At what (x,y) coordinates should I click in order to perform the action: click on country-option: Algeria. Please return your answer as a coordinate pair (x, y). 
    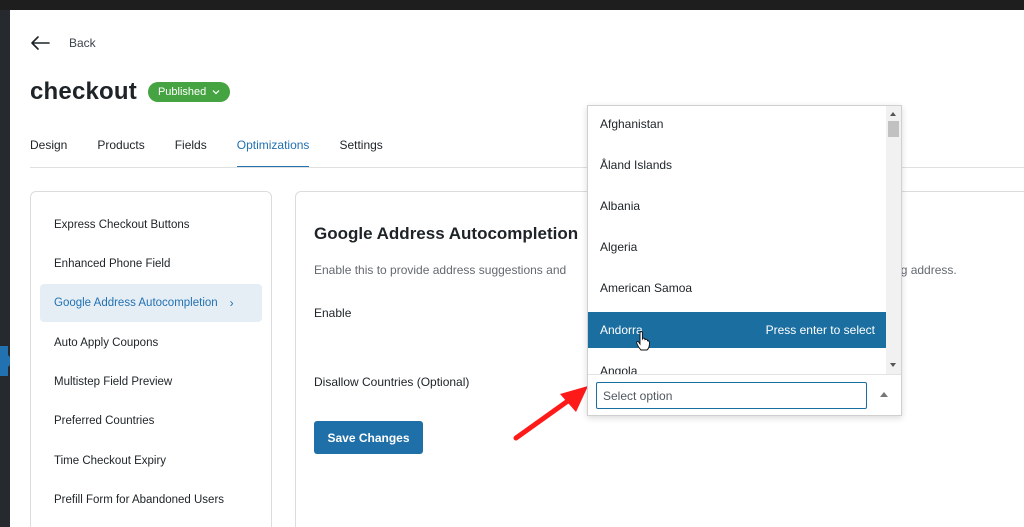
    Looking at the image, I should click on (737, 247).